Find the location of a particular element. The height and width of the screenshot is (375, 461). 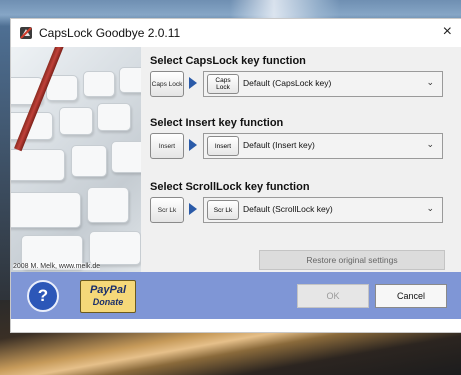

scrolllock-function-select: Scr Lk Default (ScrollLock key) ⌄ is located at coordinates (323, 210).